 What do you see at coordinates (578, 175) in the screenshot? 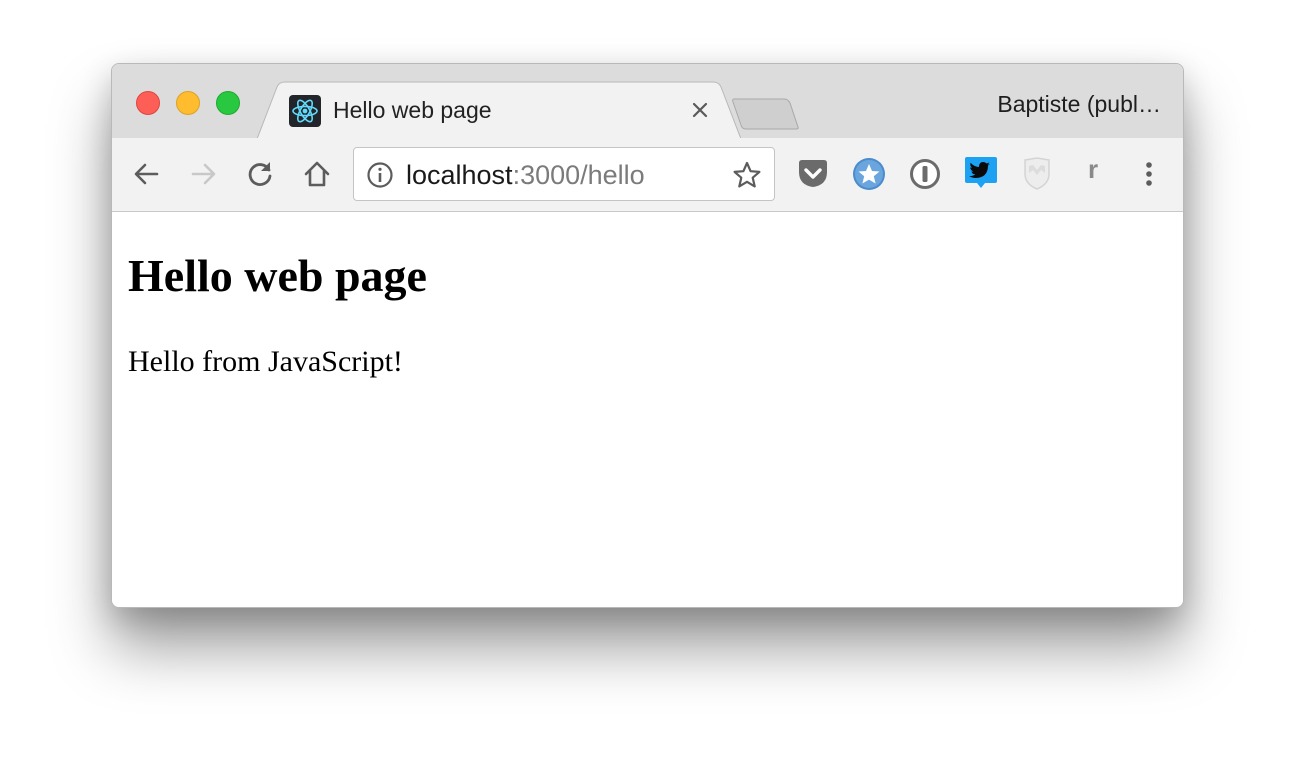
I see `url-path: :3000/hello` at bounding box center [578, 175].